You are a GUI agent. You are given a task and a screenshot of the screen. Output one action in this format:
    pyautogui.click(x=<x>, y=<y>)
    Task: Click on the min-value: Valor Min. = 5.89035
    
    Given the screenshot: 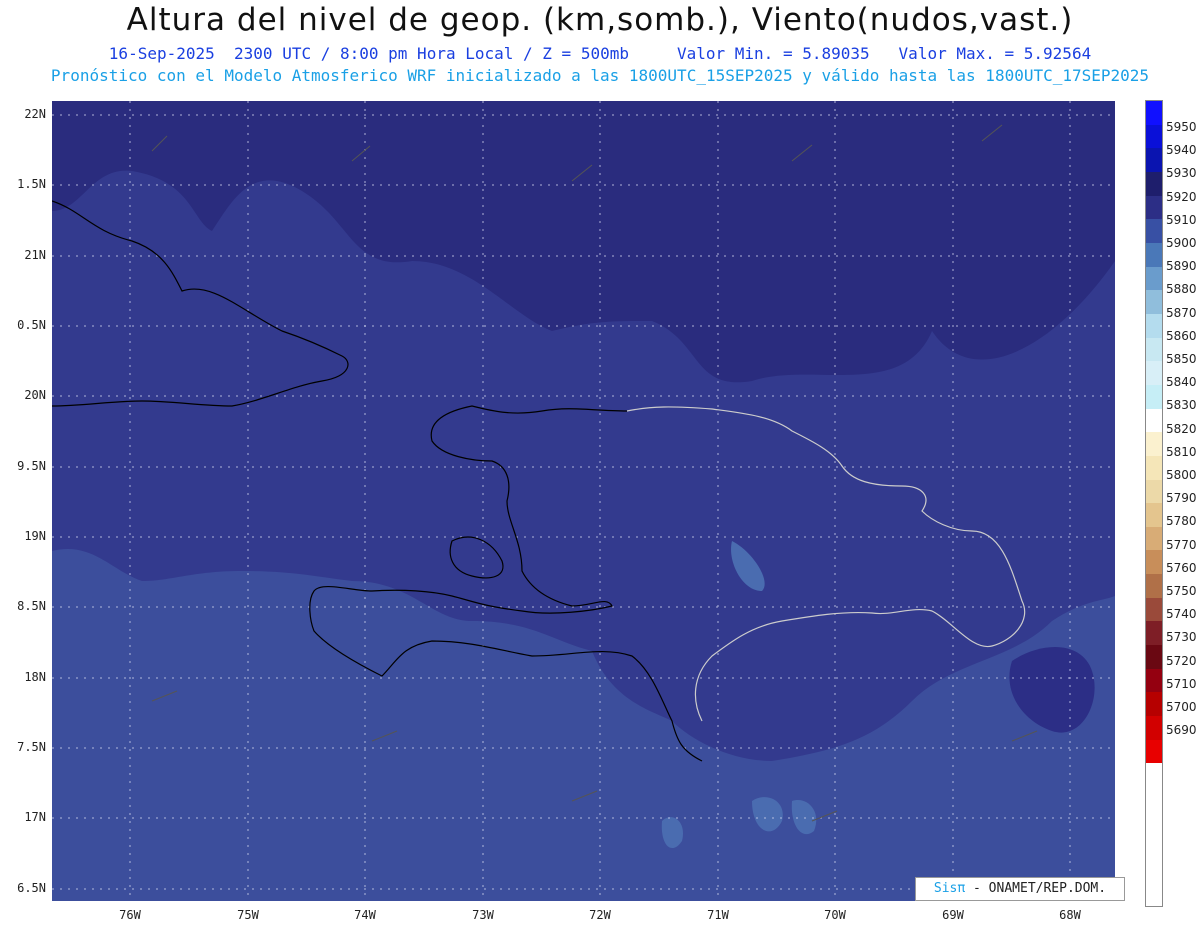 What is the action you would take?
    pyautogui.click(x=773, y=53)
    